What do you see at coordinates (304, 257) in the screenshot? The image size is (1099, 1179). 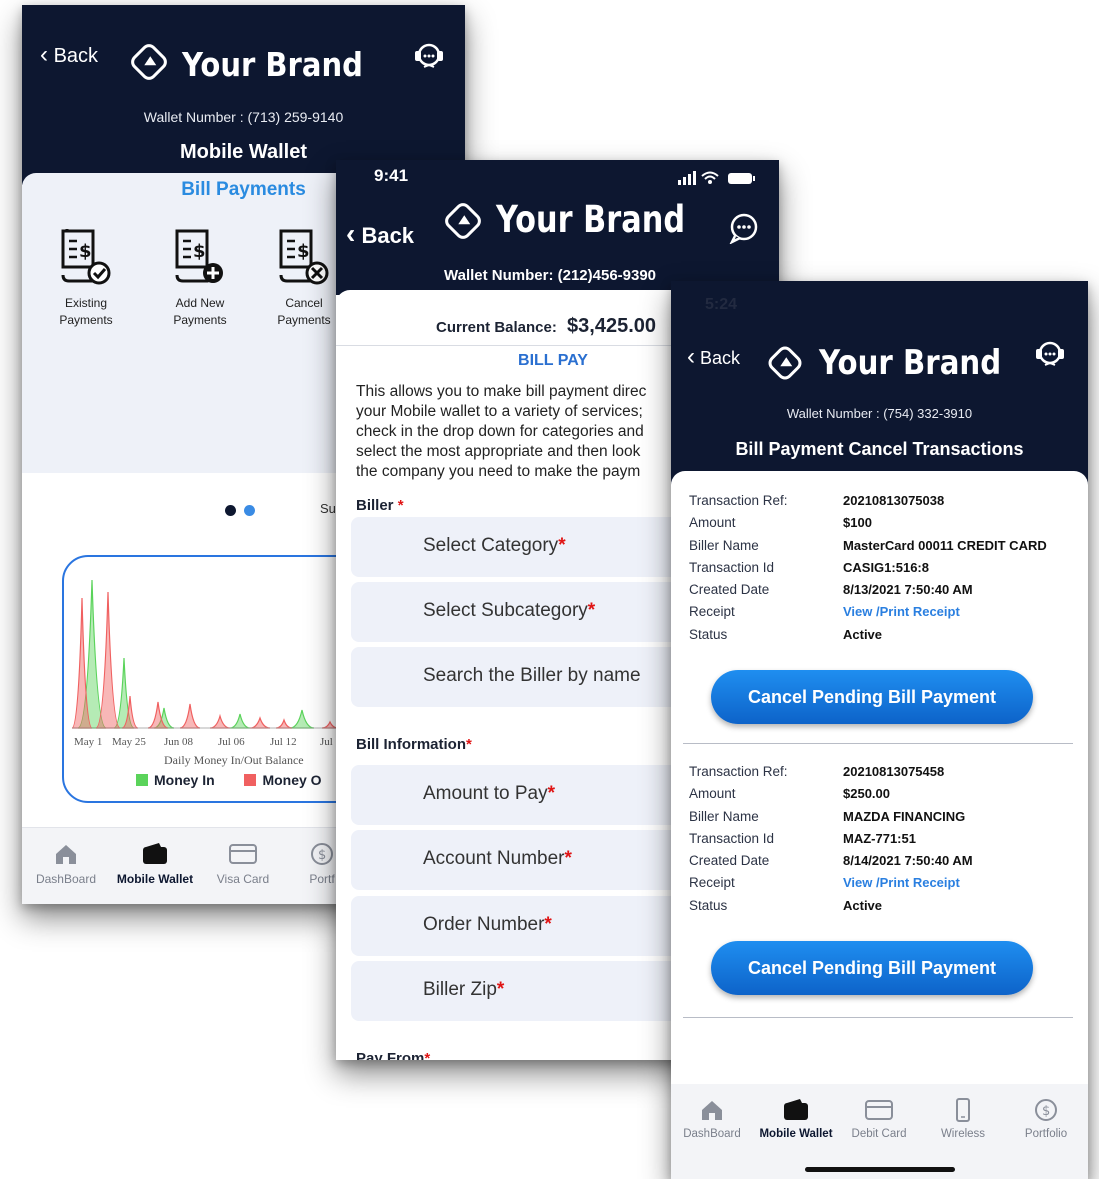 I see `bill-cancel-icon: $` at bounding box center [304, 257].